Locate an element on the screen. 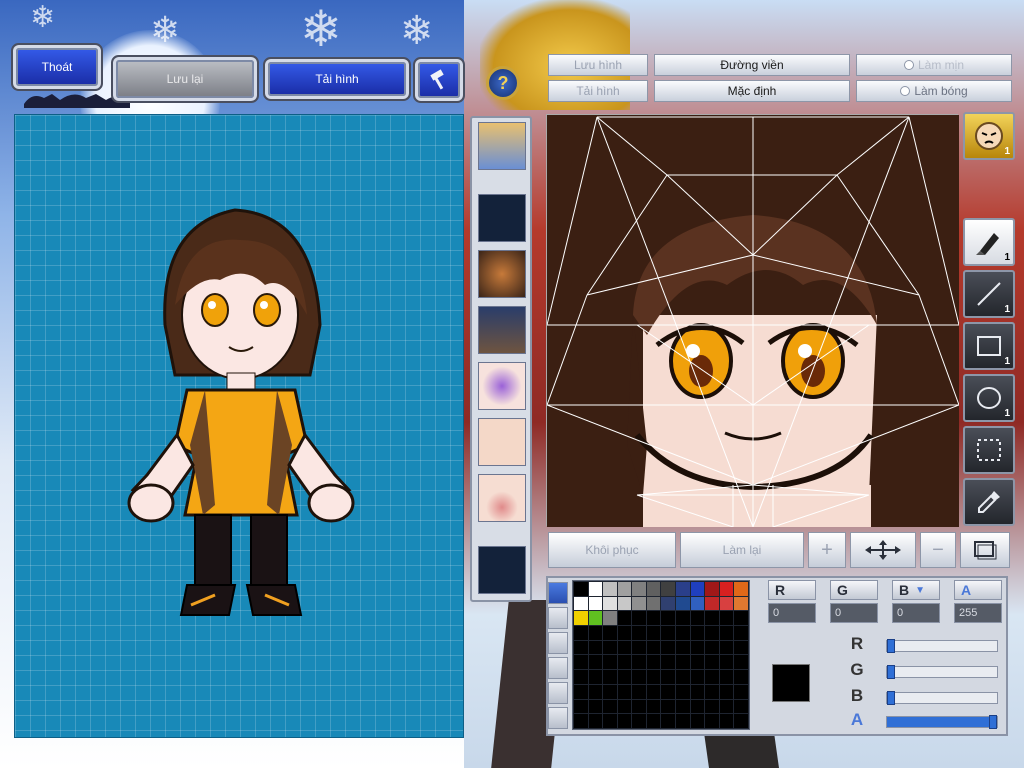  rectangle-tool: 1 is located at coordinates (989, 346).